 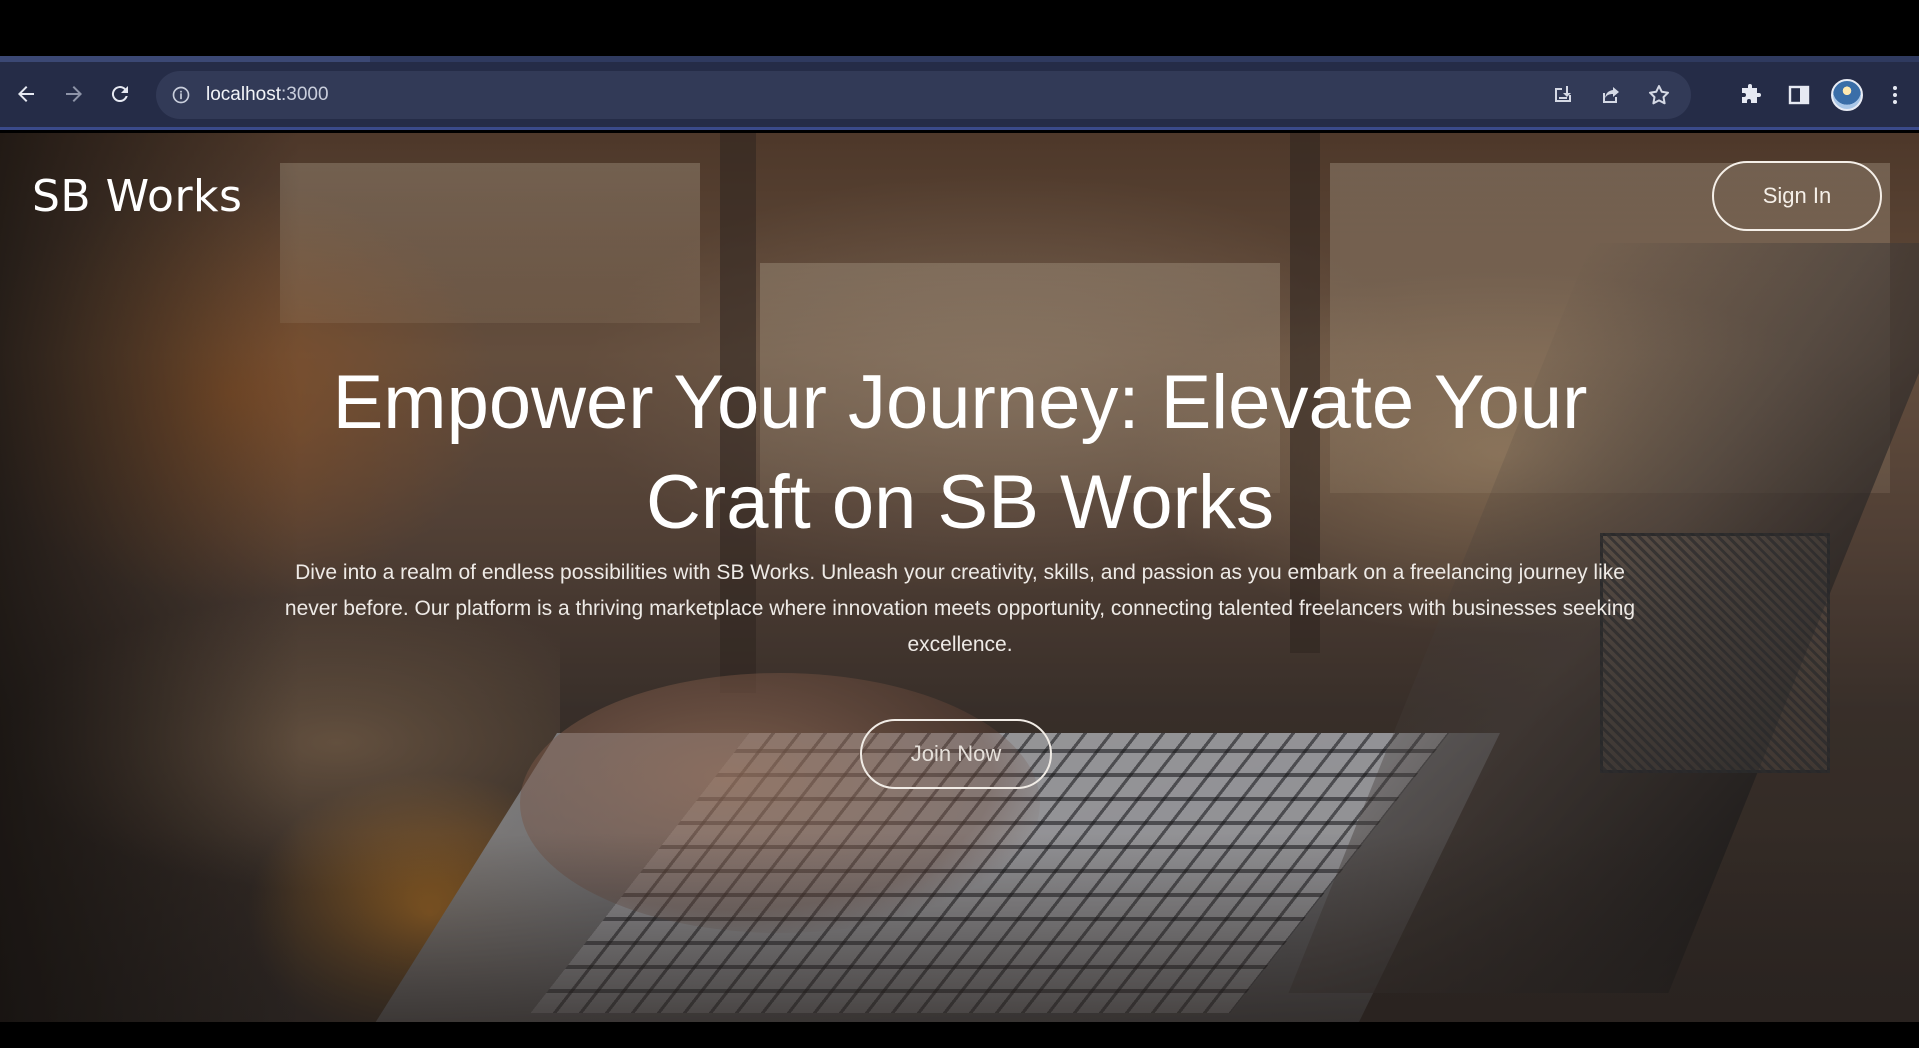 What do you see at coordinates (1895, 95) in the screenshot?
I see `kebab-menu-icon` at bounding box center [1895, 95].